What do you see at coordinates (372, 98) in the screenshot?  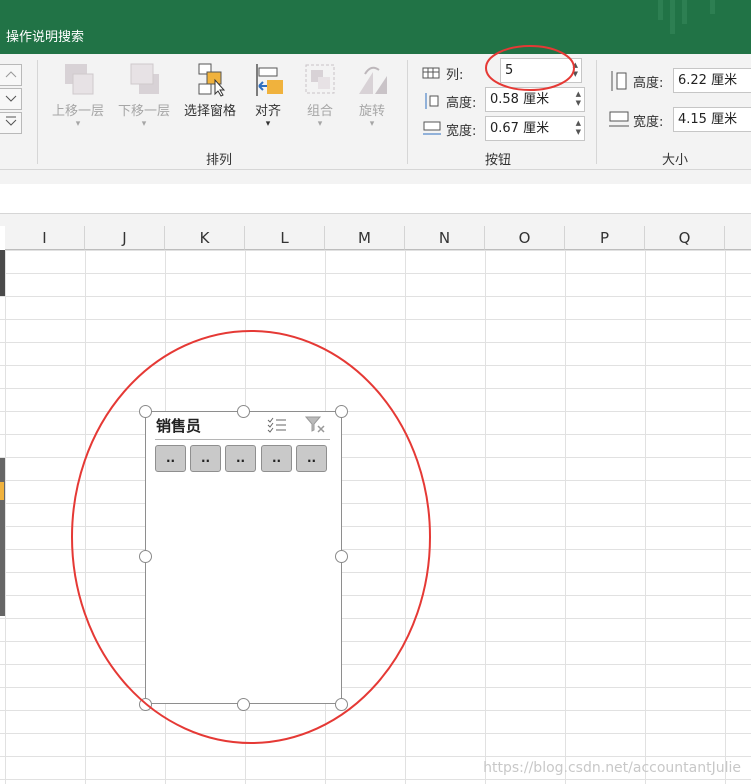 I see `rotate-button: 旋转 ▾` at bounding box center [372, 98].